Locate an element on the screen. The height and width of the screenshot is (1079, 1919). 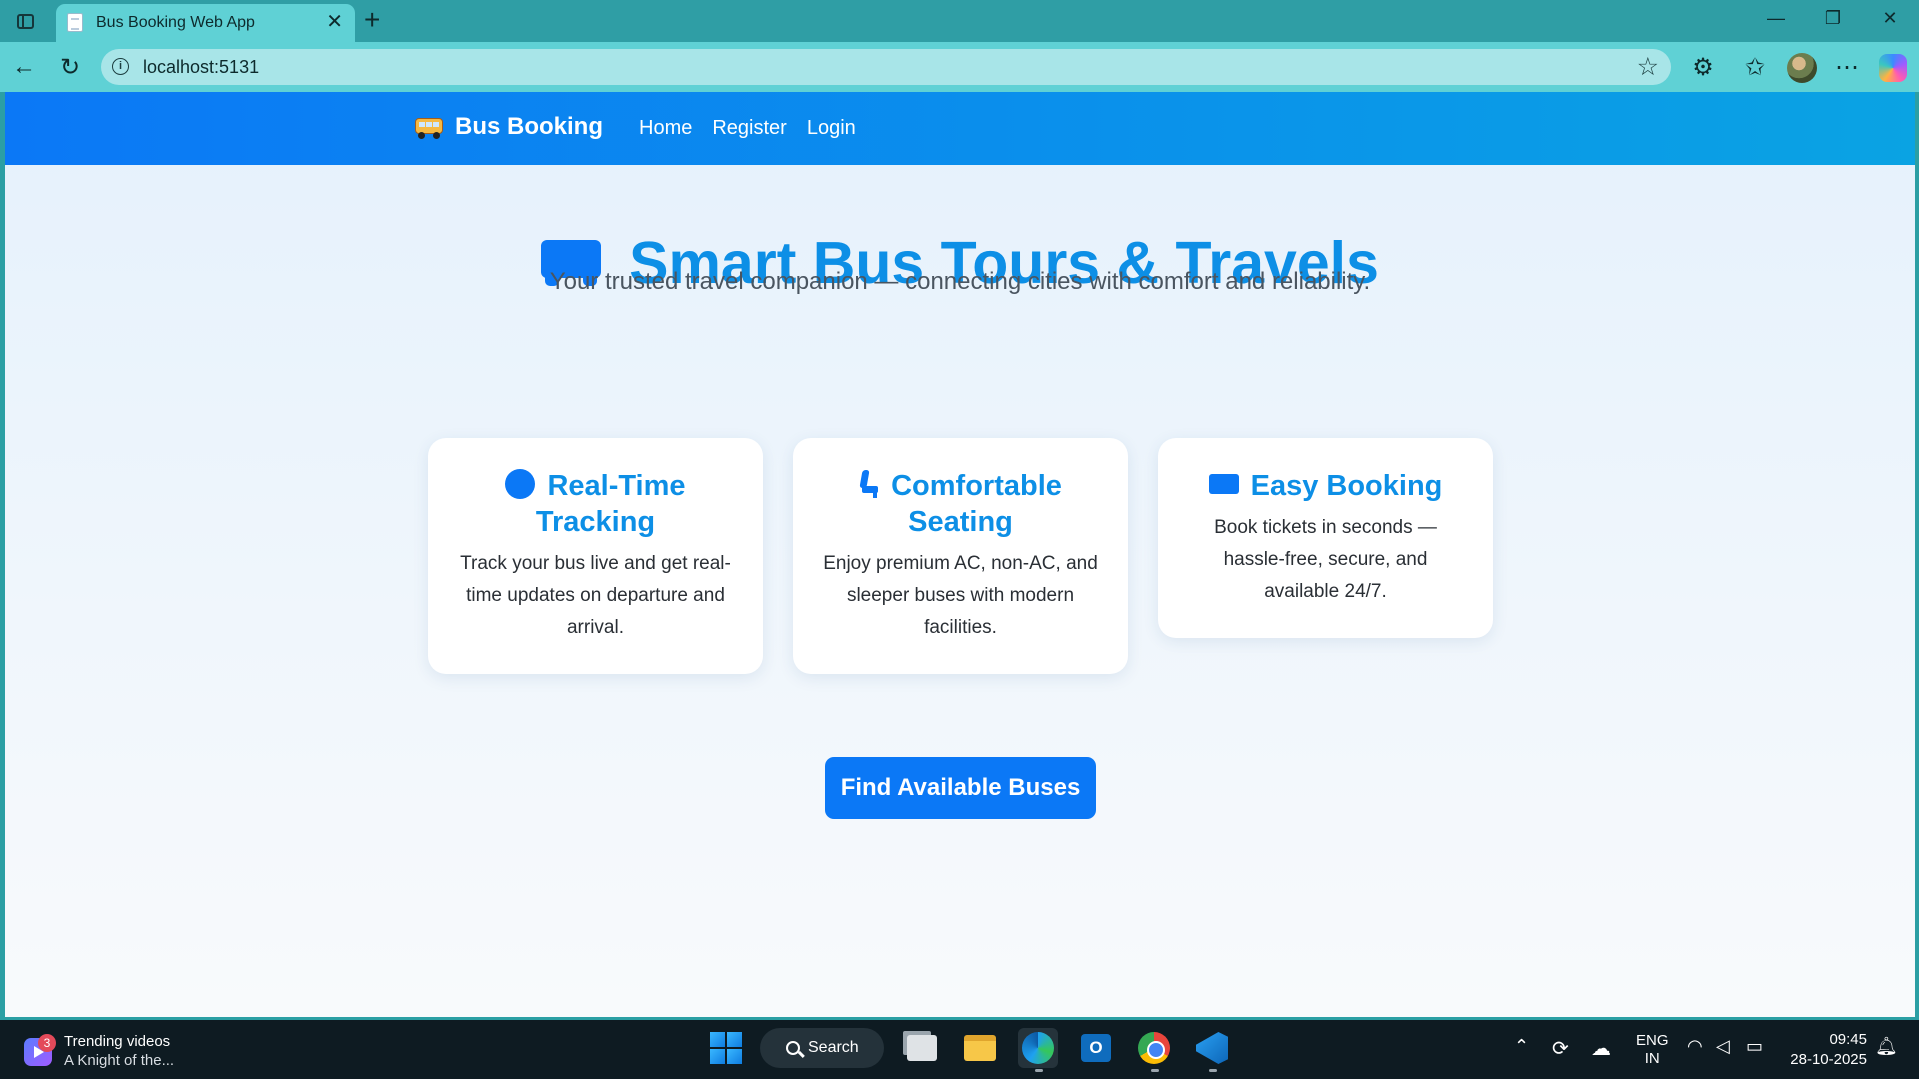
back-arrow-icon: ← is located at coordinates (24, 67).